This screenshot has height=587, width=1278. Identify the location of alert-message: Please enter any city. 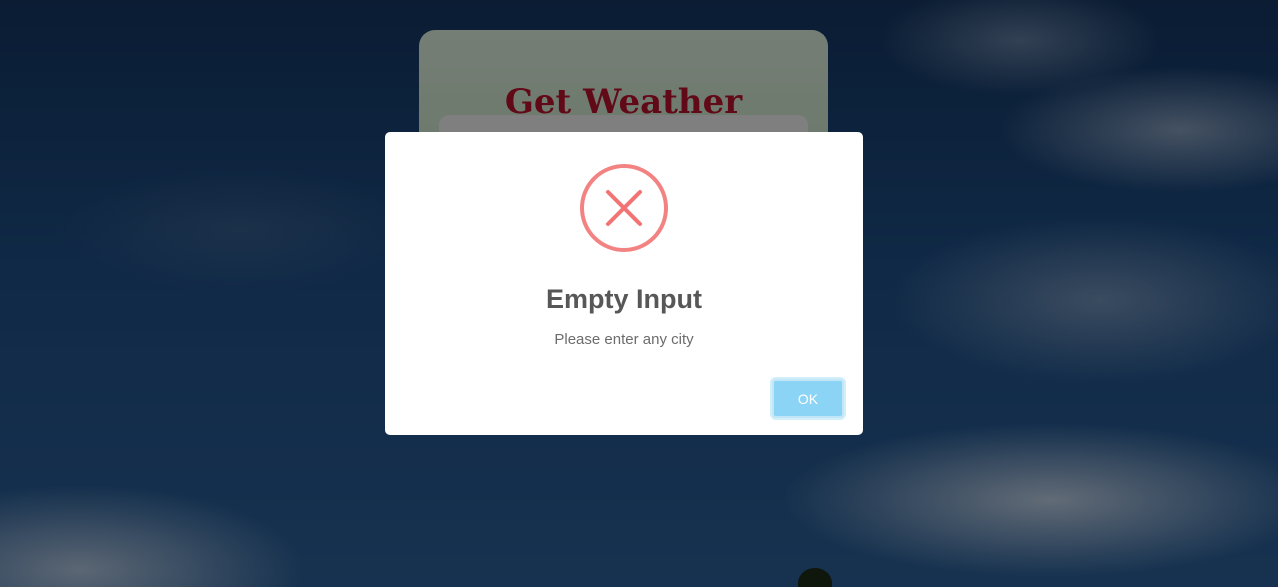
(624, 339).